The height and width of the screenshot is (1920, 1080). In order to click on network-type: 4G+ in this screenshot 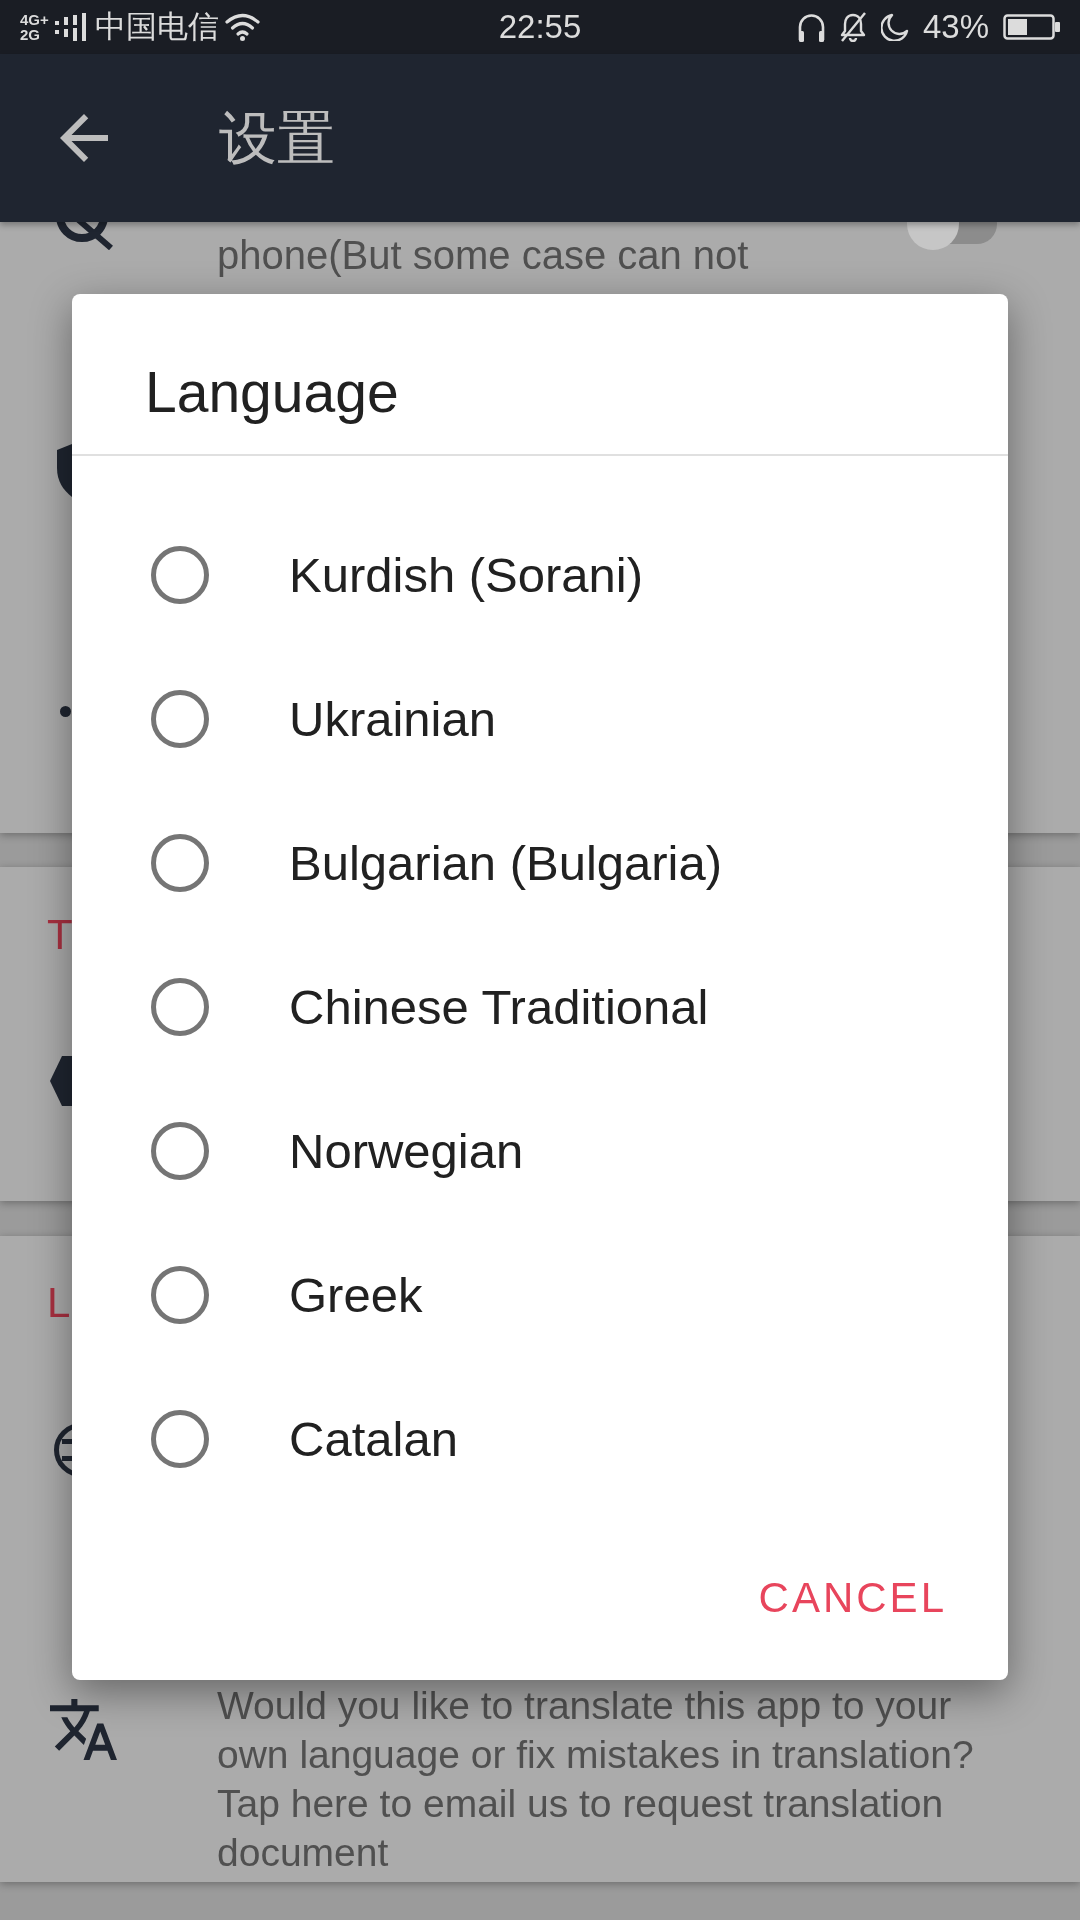, I will do `click(34, 19)`.